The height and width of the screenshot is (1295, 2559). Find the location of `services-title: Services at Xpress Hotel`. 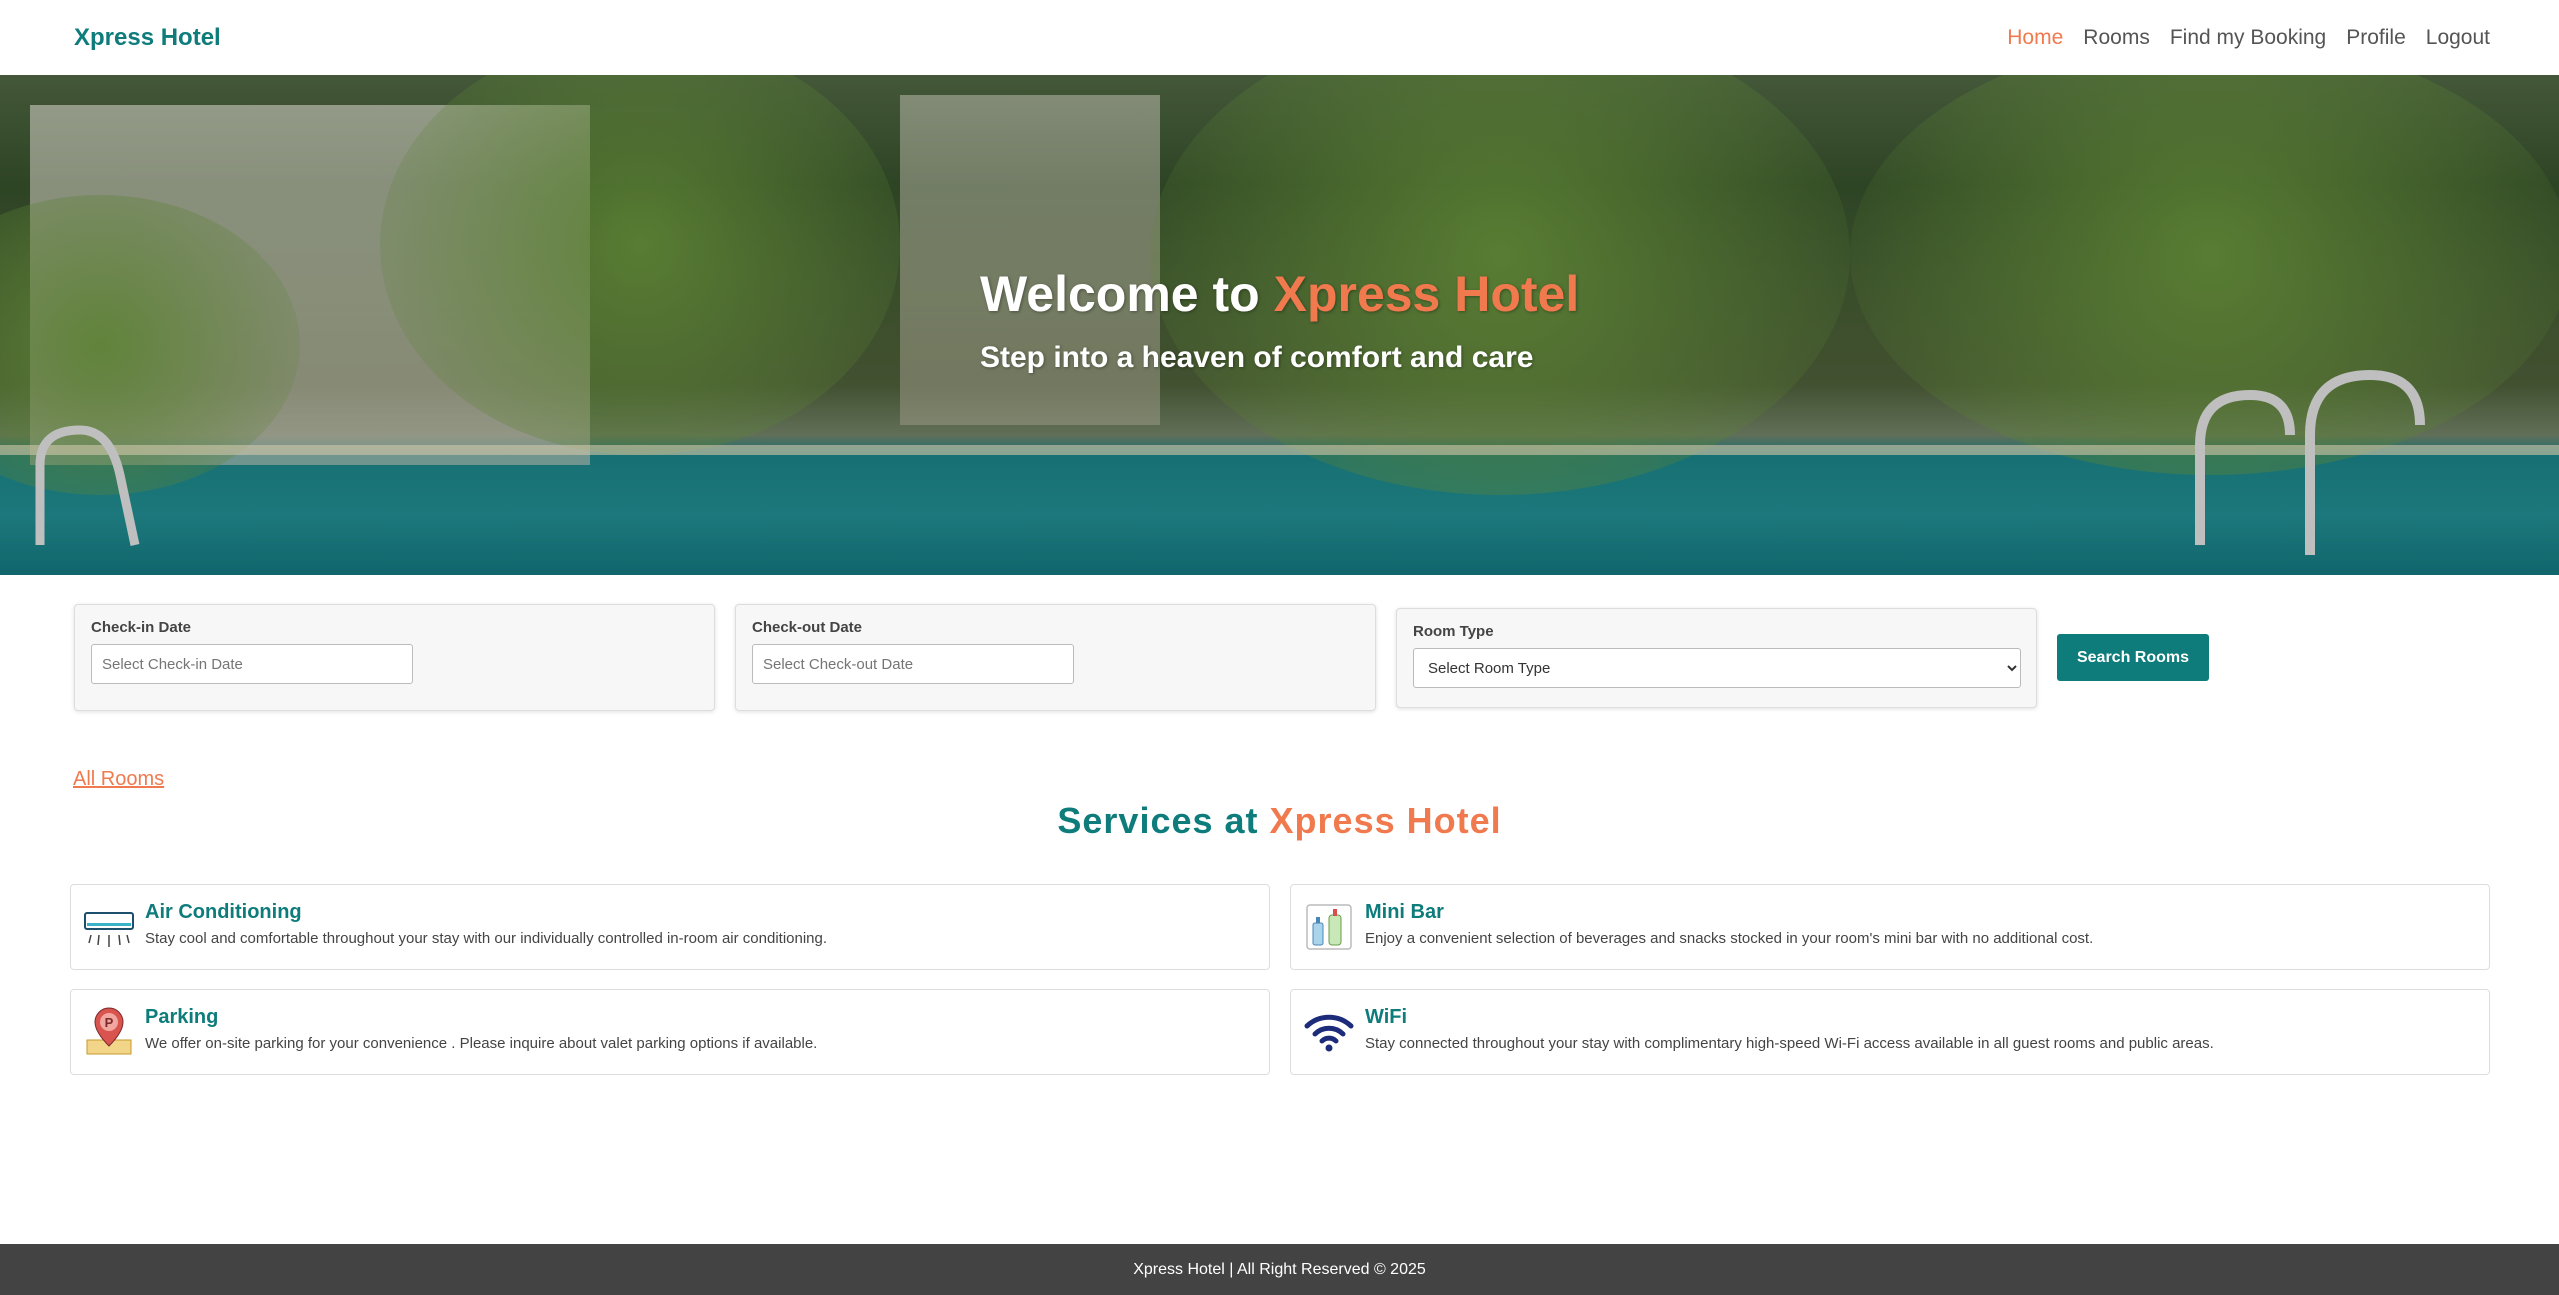

services-title: Services at Xpress Hotel is located at coordinates (1279, 821).